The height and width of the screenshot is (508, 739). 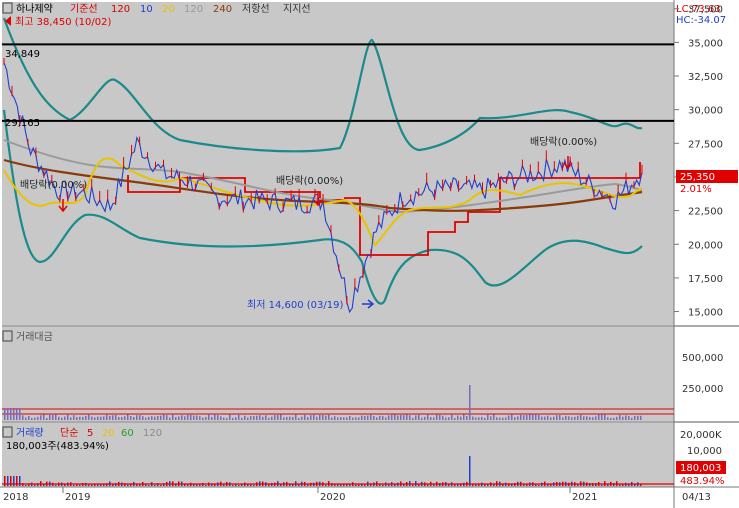 What do you see at coordinates (15, 497) in the screenshot?
I see `date-label-2018: 2018` at bounding box center [15, 497].